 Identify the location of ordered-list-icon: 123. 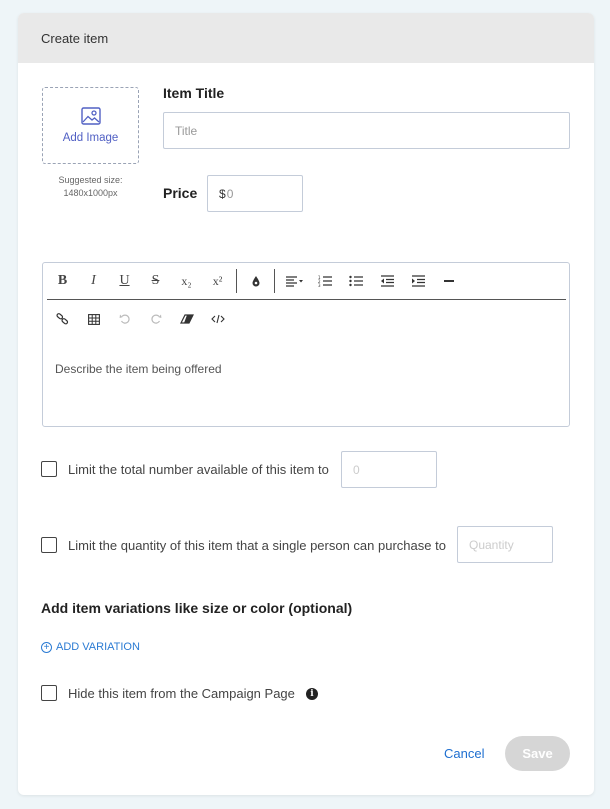
(325, 281).